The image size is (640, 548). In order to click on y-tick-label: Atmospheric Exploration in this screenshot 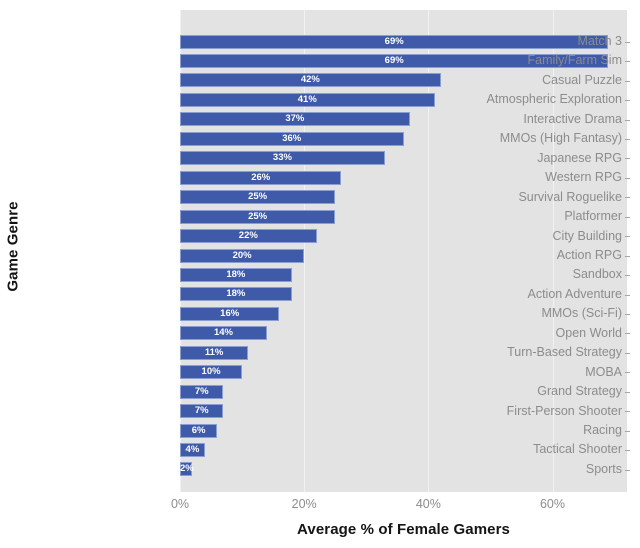, I will do `click(554, 99)`.